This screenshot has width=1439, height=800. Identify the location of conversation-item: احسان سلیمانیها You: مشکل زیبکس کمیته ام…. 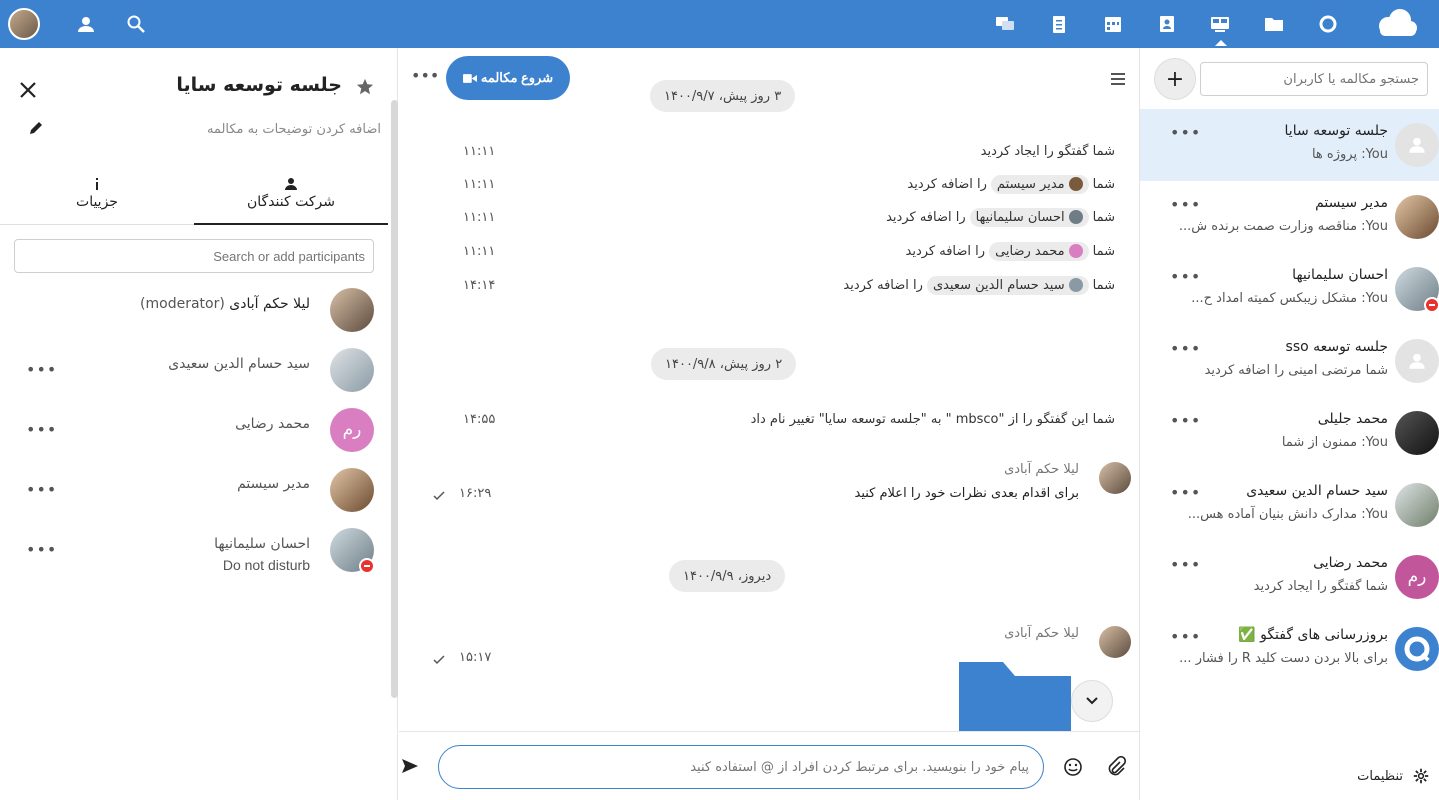
(1289, 289).